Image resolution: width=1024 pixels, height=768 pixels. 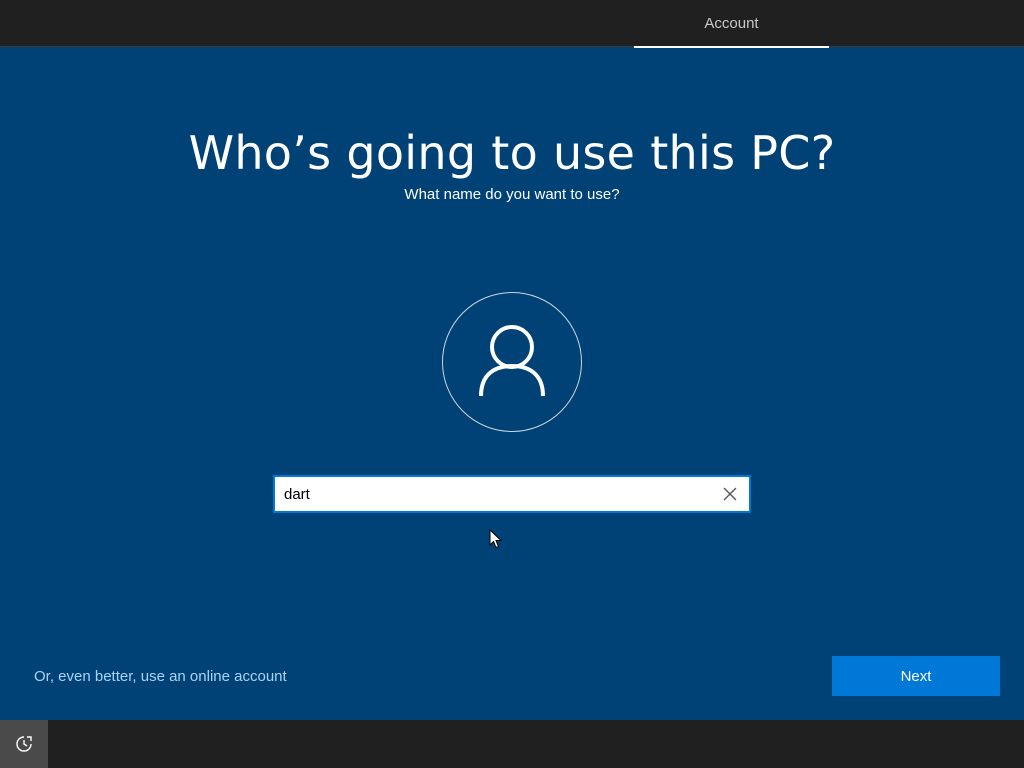 I want to click on avatar, so click(x=512, y=362).